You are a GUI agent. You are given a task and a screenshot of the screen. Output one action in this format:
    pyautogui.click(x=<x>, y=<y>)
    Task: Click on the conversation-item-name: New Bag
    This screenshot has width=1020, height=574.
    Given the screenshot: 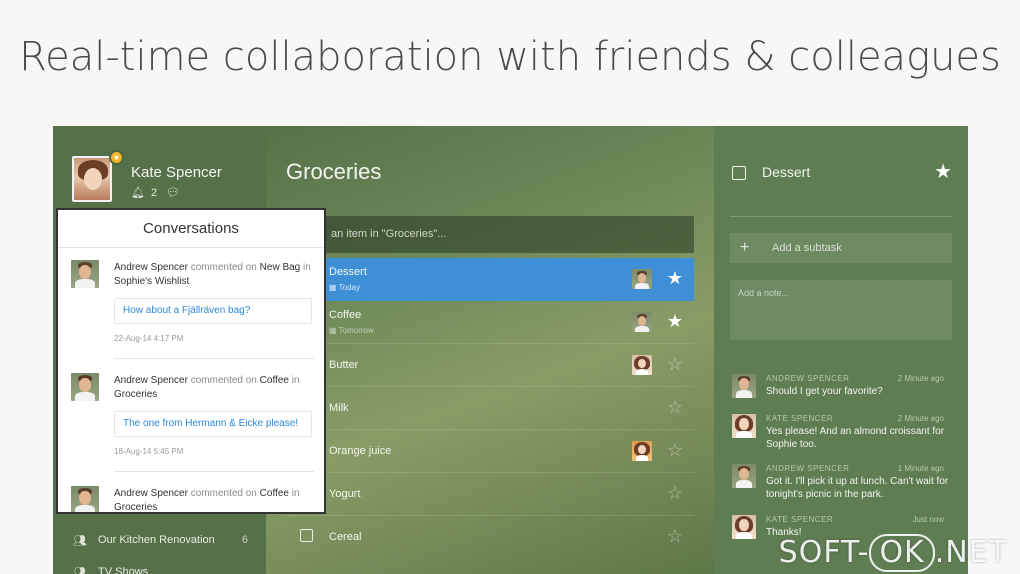 What is the action you would take?
    pyautogui.click(x=280, y=267)
    